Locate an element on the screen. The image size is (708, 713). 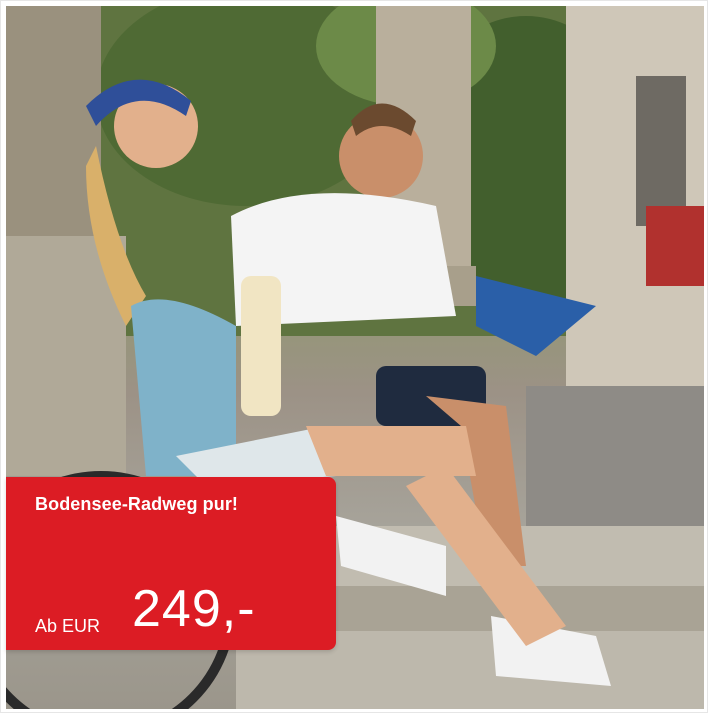
offer-badge: Bodensee-Radweg pur! Ab EUR 249,- is located at coordinates (171, 563).